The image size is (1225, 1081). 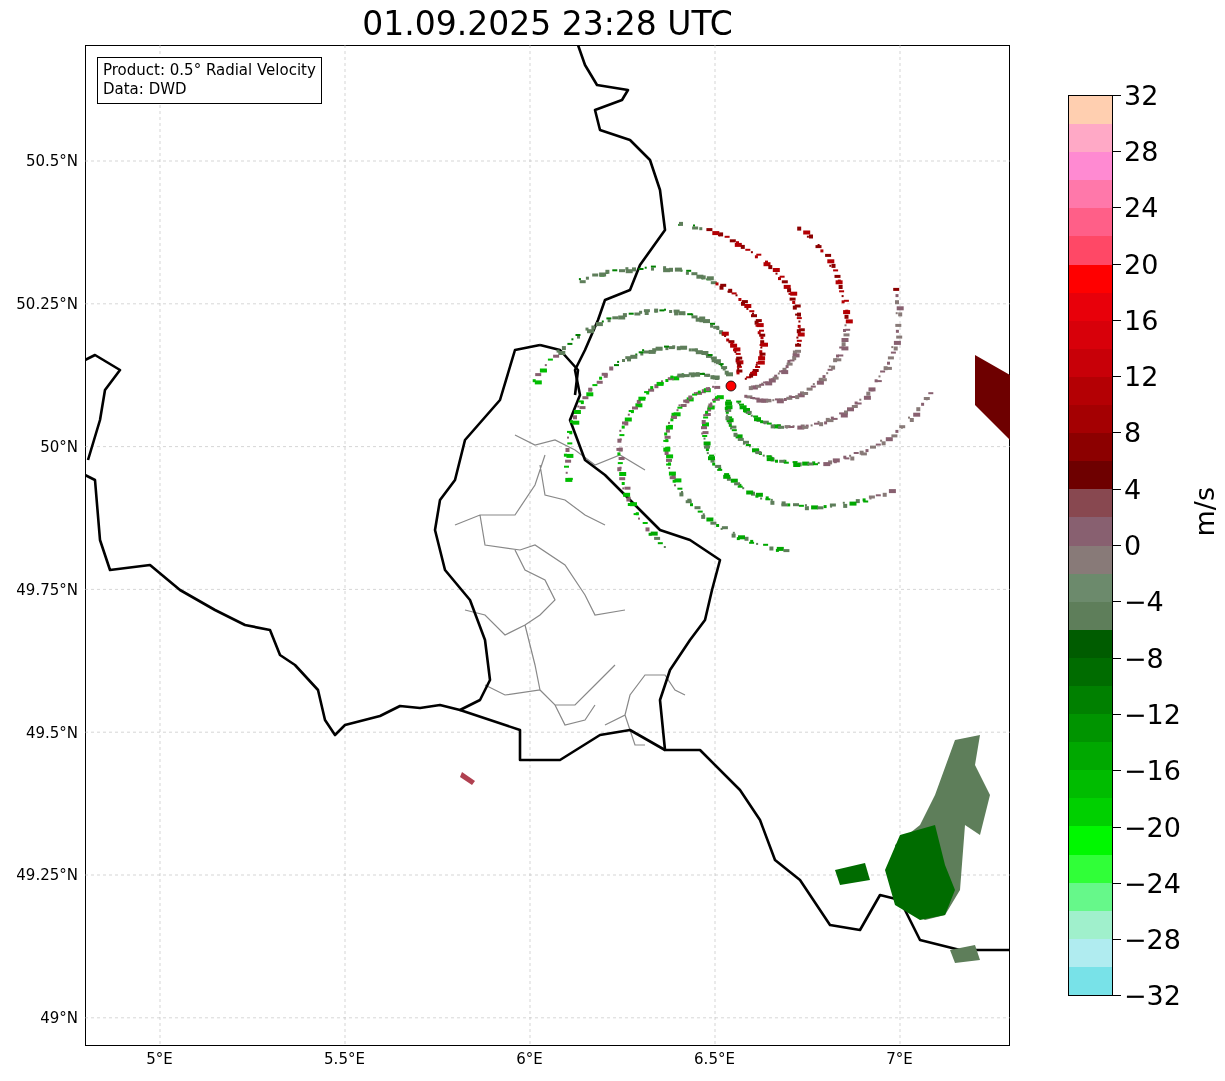 What do you see at coordinates (1152, 827) in the screenshot?
I see `colorbar-tick-label: −20` at bounding box center [1152, 827].